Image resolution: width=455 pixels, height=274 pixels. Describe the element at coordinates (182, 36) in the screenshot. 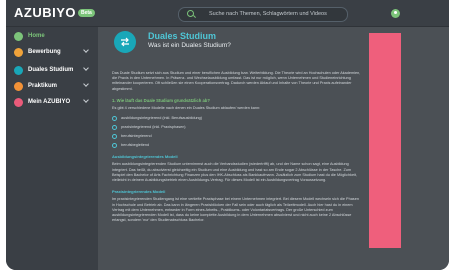

I see `page-title: Duales Studium` at that location.